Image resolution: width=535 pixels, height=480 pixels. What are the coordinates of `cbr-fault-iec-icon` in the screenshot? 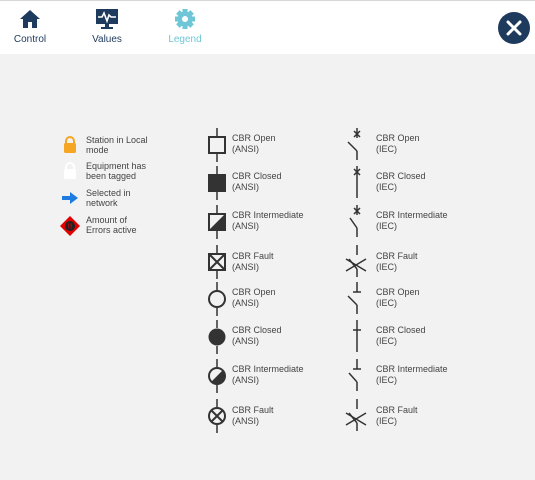 It's located at (356, 261).